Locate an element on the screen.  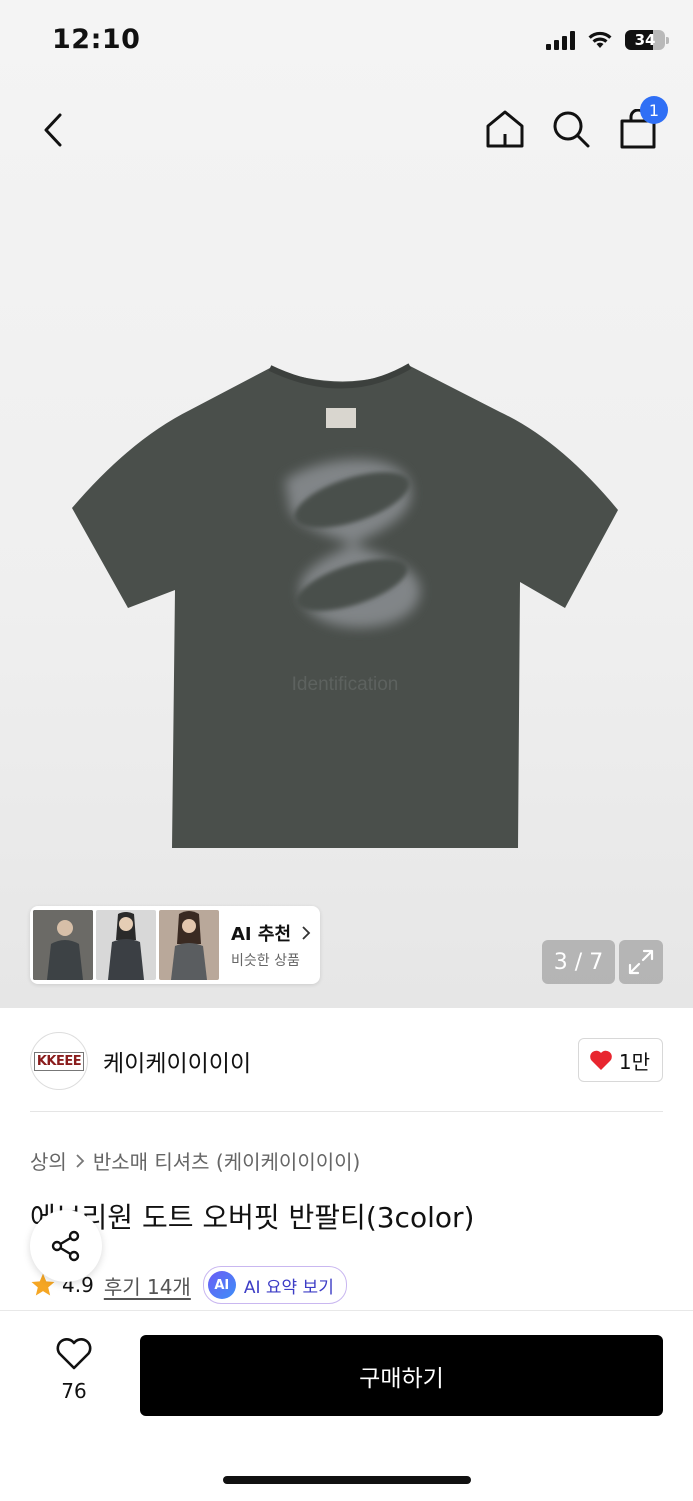
brand-like-count: 1만 is located at coordinates (634, 1061).